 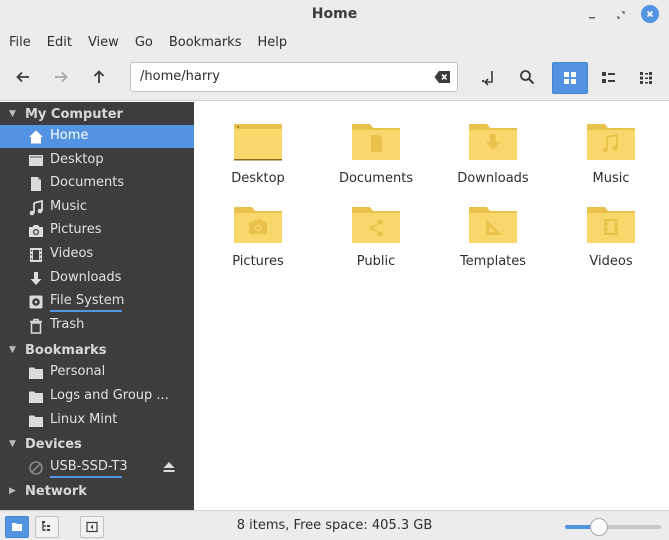 What do you see at coordinates (97, 136) in the screenshot?
I see `sidebar-item-home: Home` at bounding box center [97, 136].